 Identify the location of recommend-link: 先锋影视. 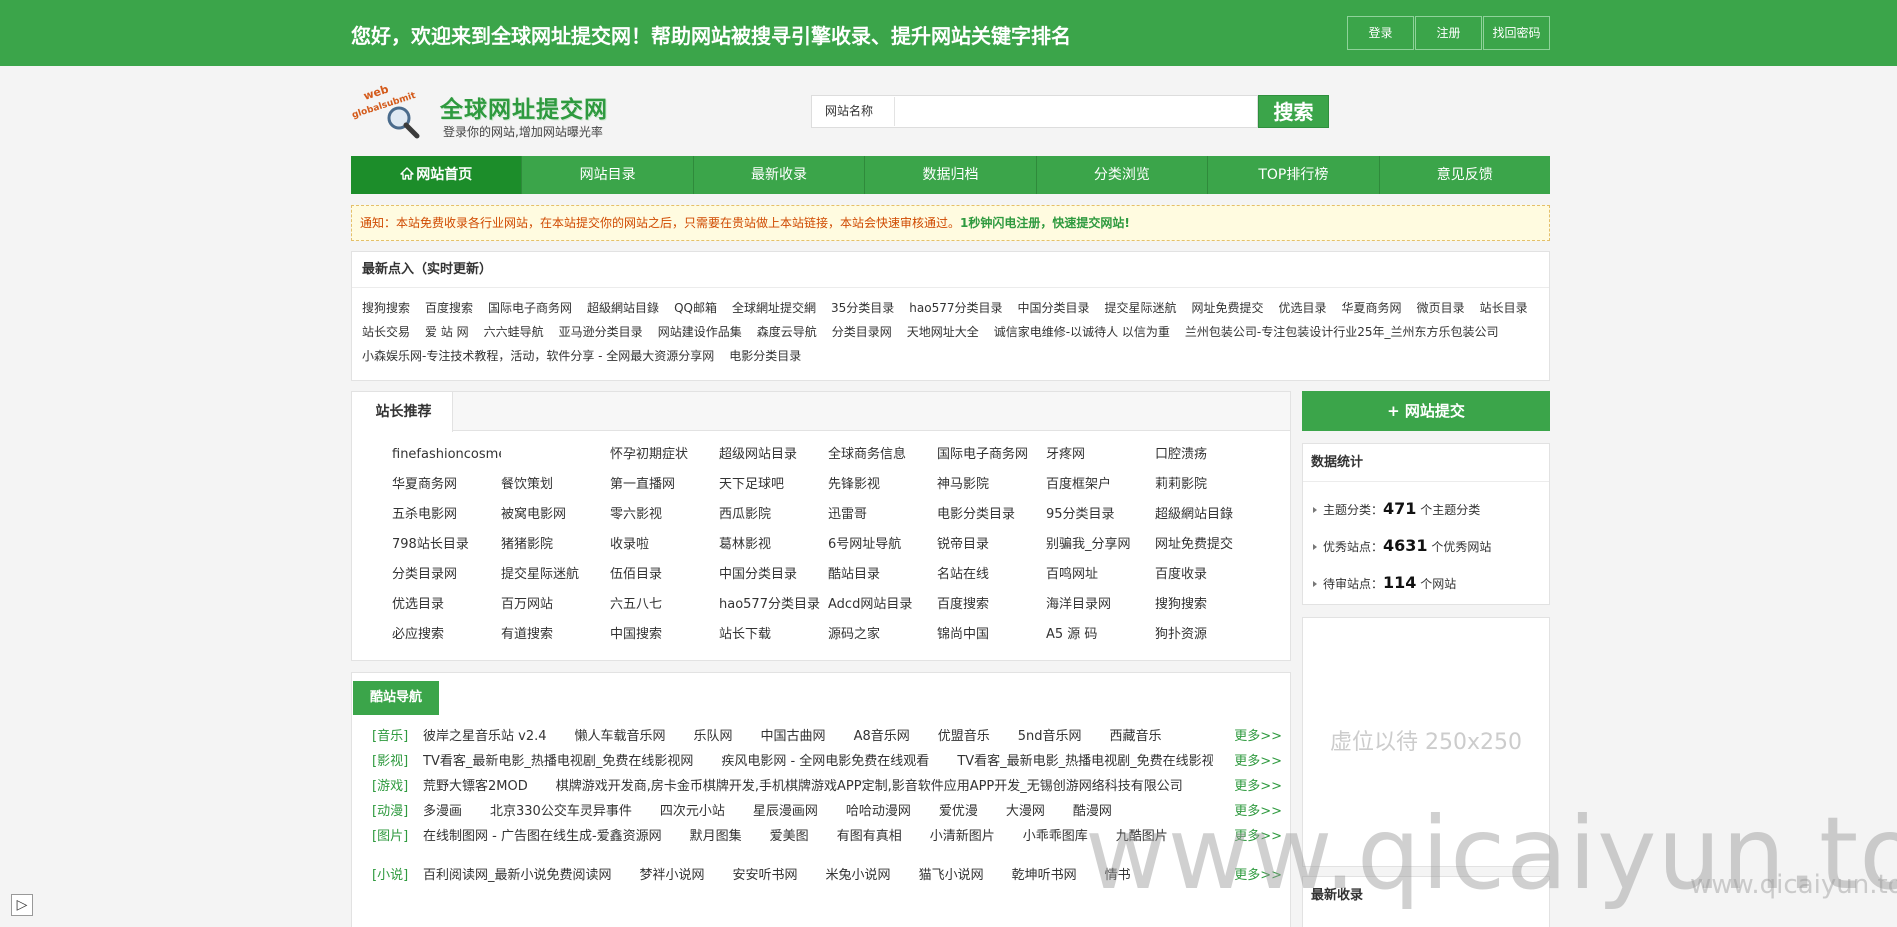
(882, 489).